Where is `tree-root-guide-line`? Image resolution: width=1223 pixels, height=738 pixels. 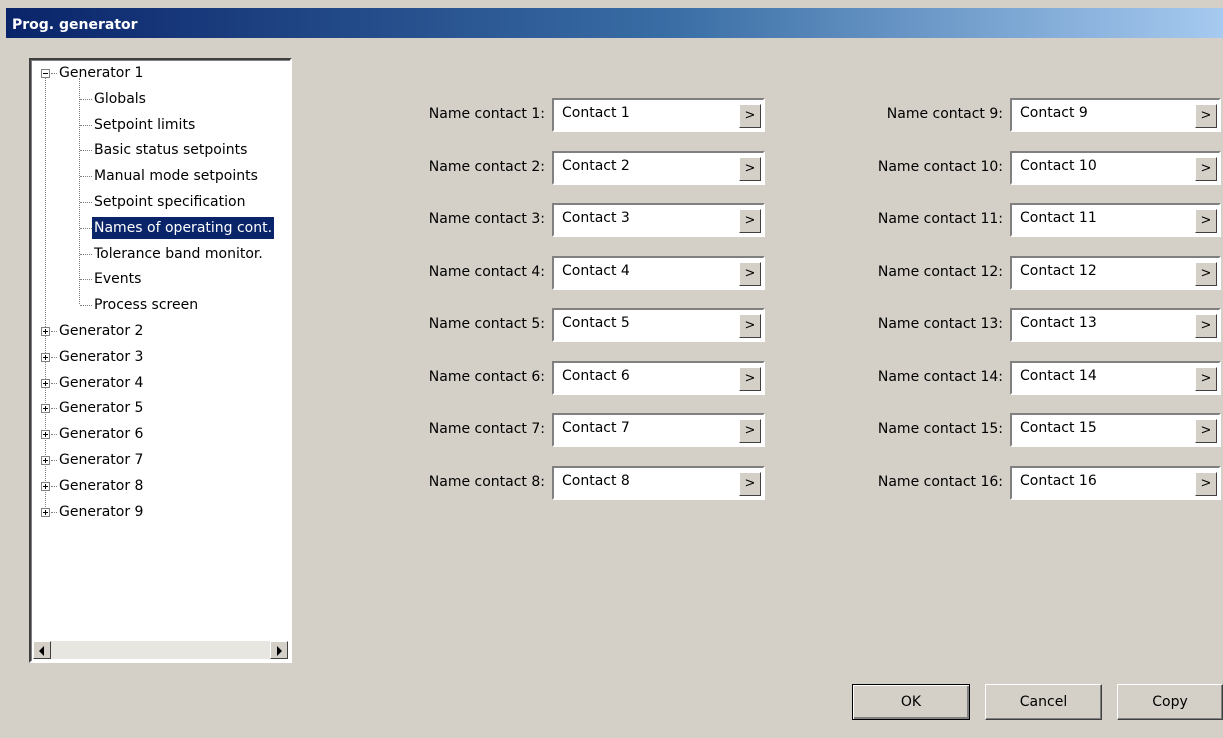
tree-root-guide-line is located at coordinates (46, 295).